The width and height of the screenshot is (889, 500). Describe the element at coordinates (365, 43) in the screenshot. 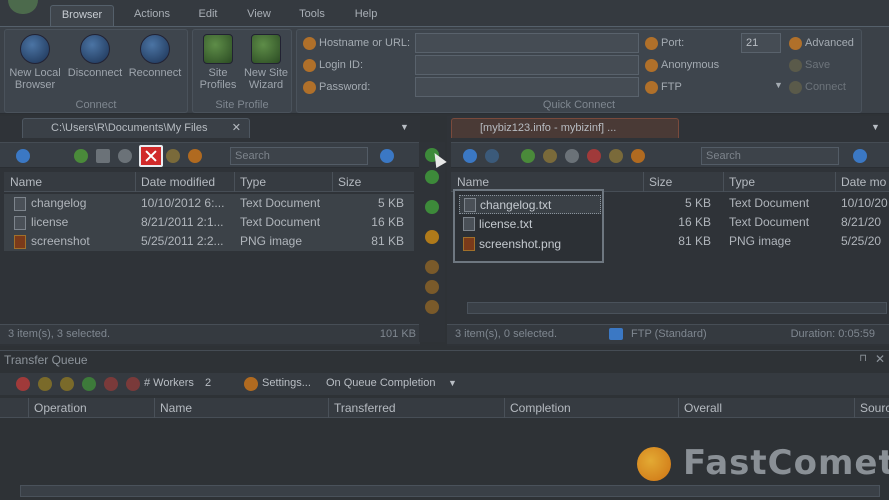

I see `hostname-label: Hostname or URL:` at that location.